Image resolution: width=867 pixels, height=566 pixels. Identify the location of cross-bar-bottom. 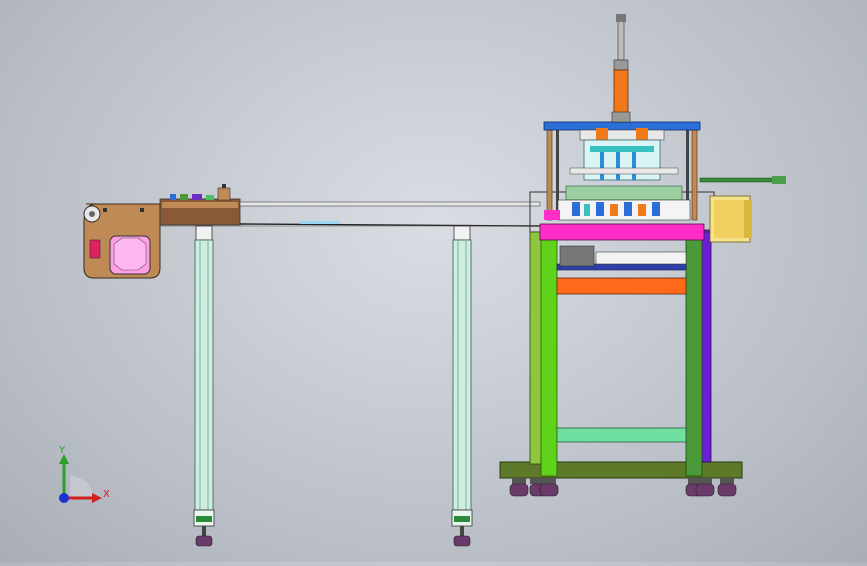
(621, 435).